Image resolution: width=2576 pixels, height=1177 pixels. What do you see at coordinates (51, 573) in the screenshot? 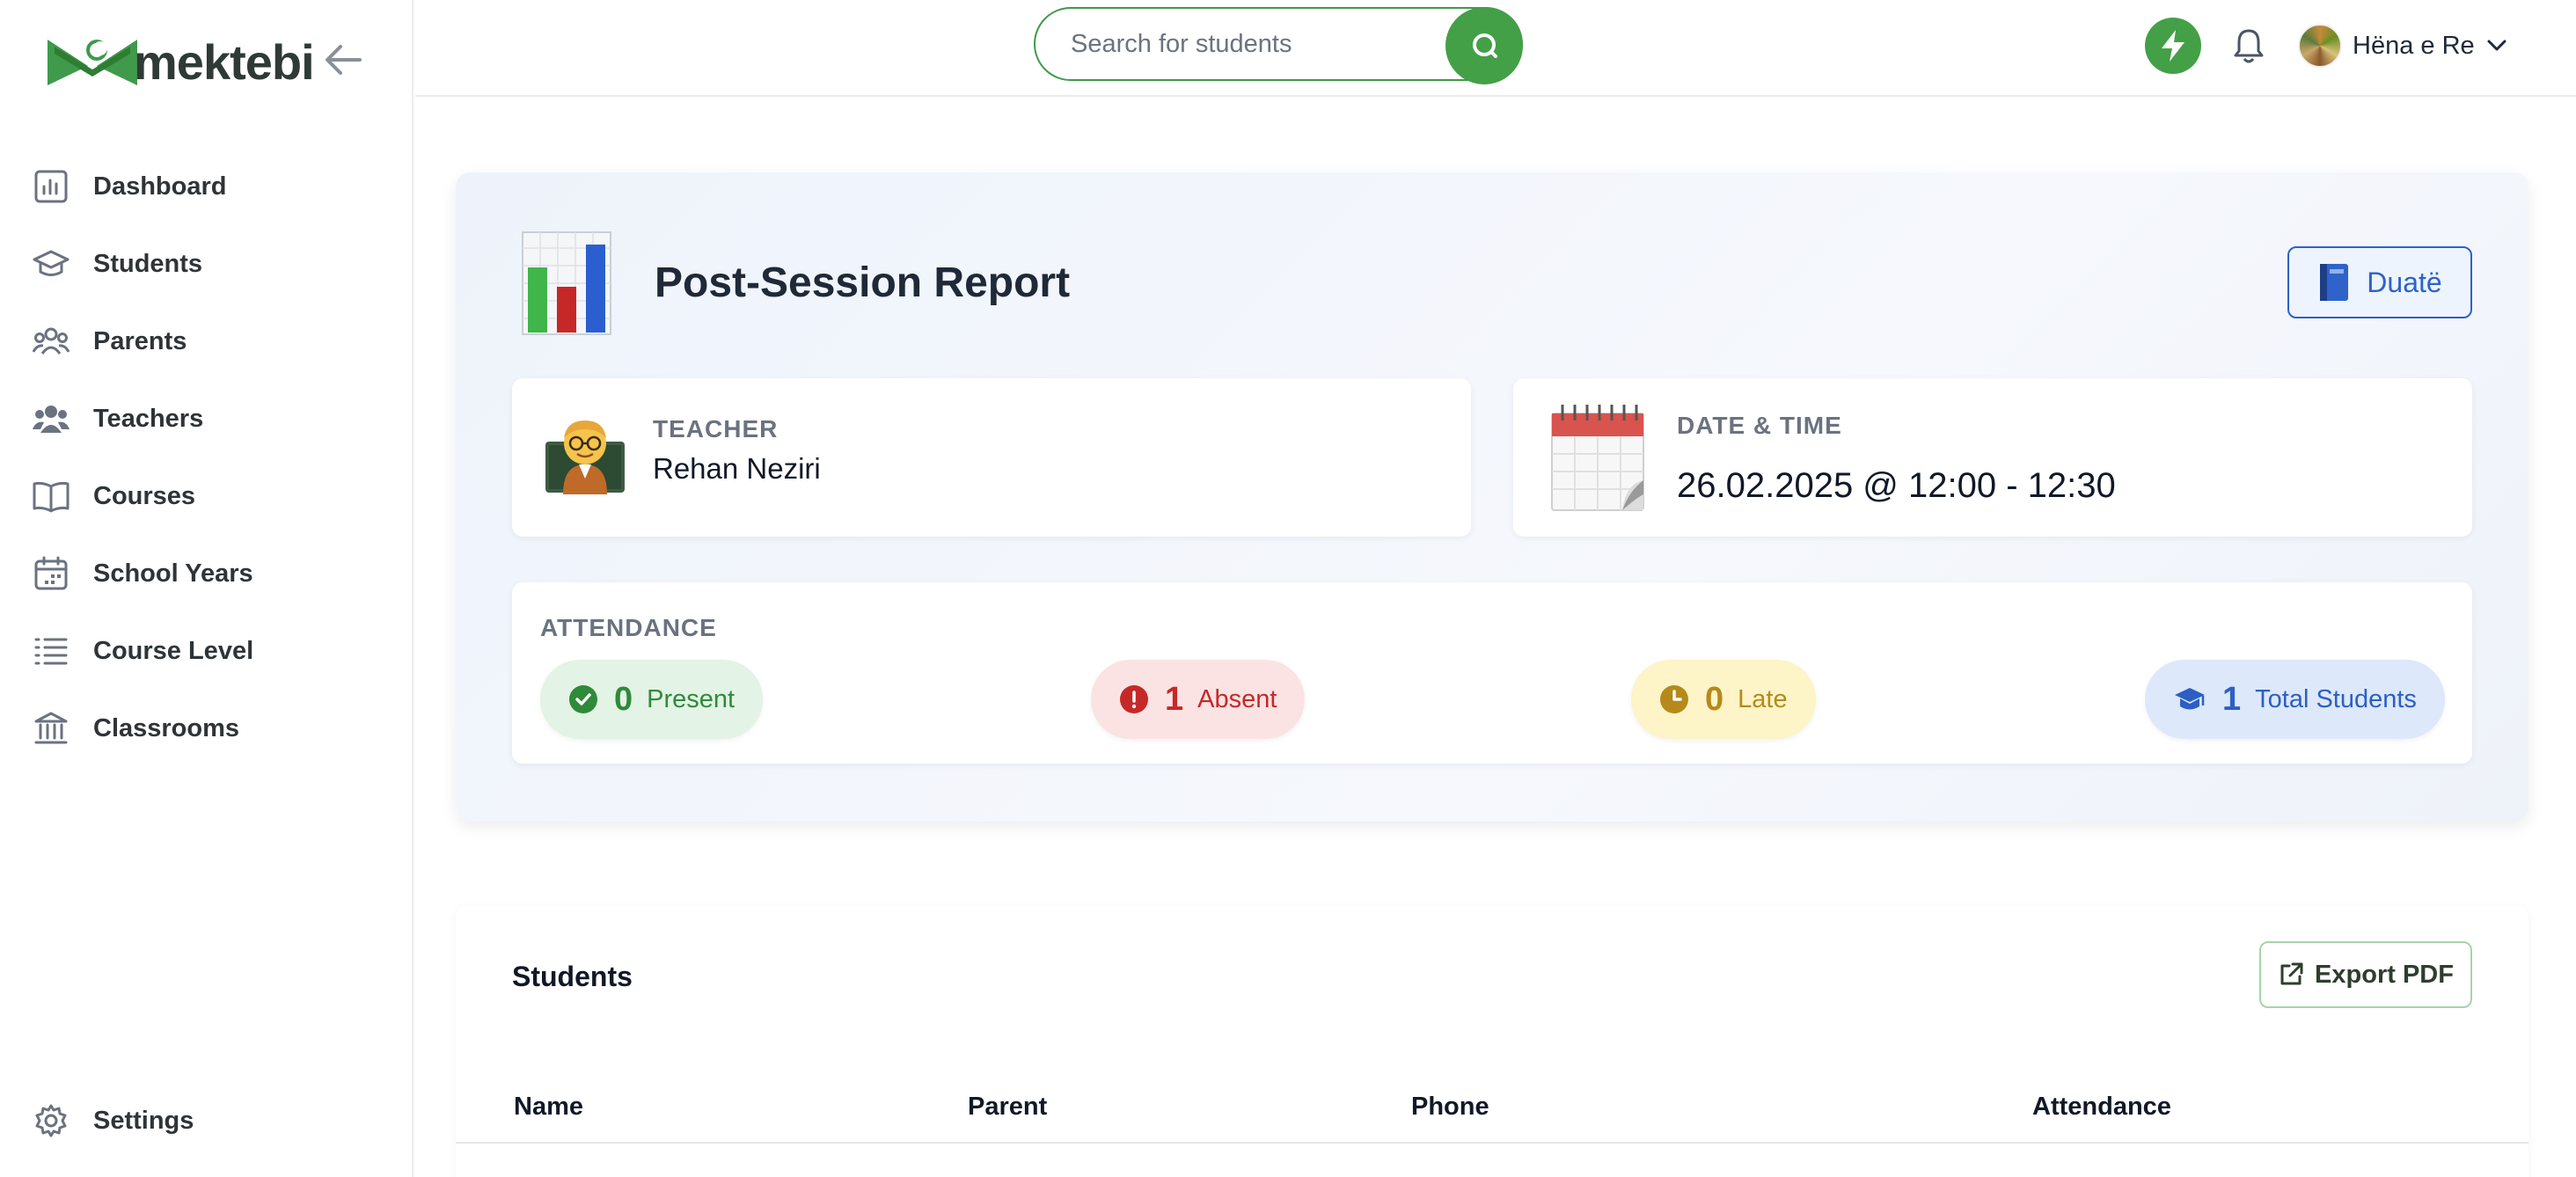
I see `calendar-icon` at bounding box center [51, 573].